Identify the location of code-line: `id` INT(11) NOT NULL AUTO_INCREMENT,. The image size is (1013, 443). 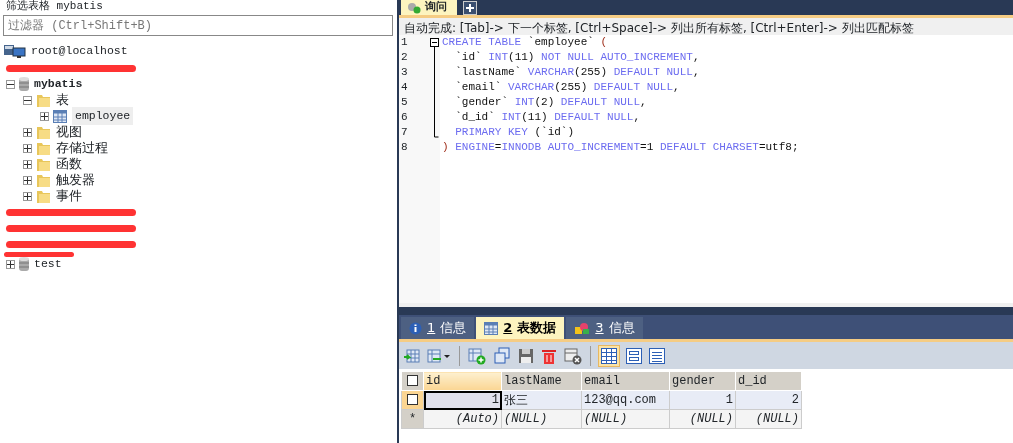
(577, 57).